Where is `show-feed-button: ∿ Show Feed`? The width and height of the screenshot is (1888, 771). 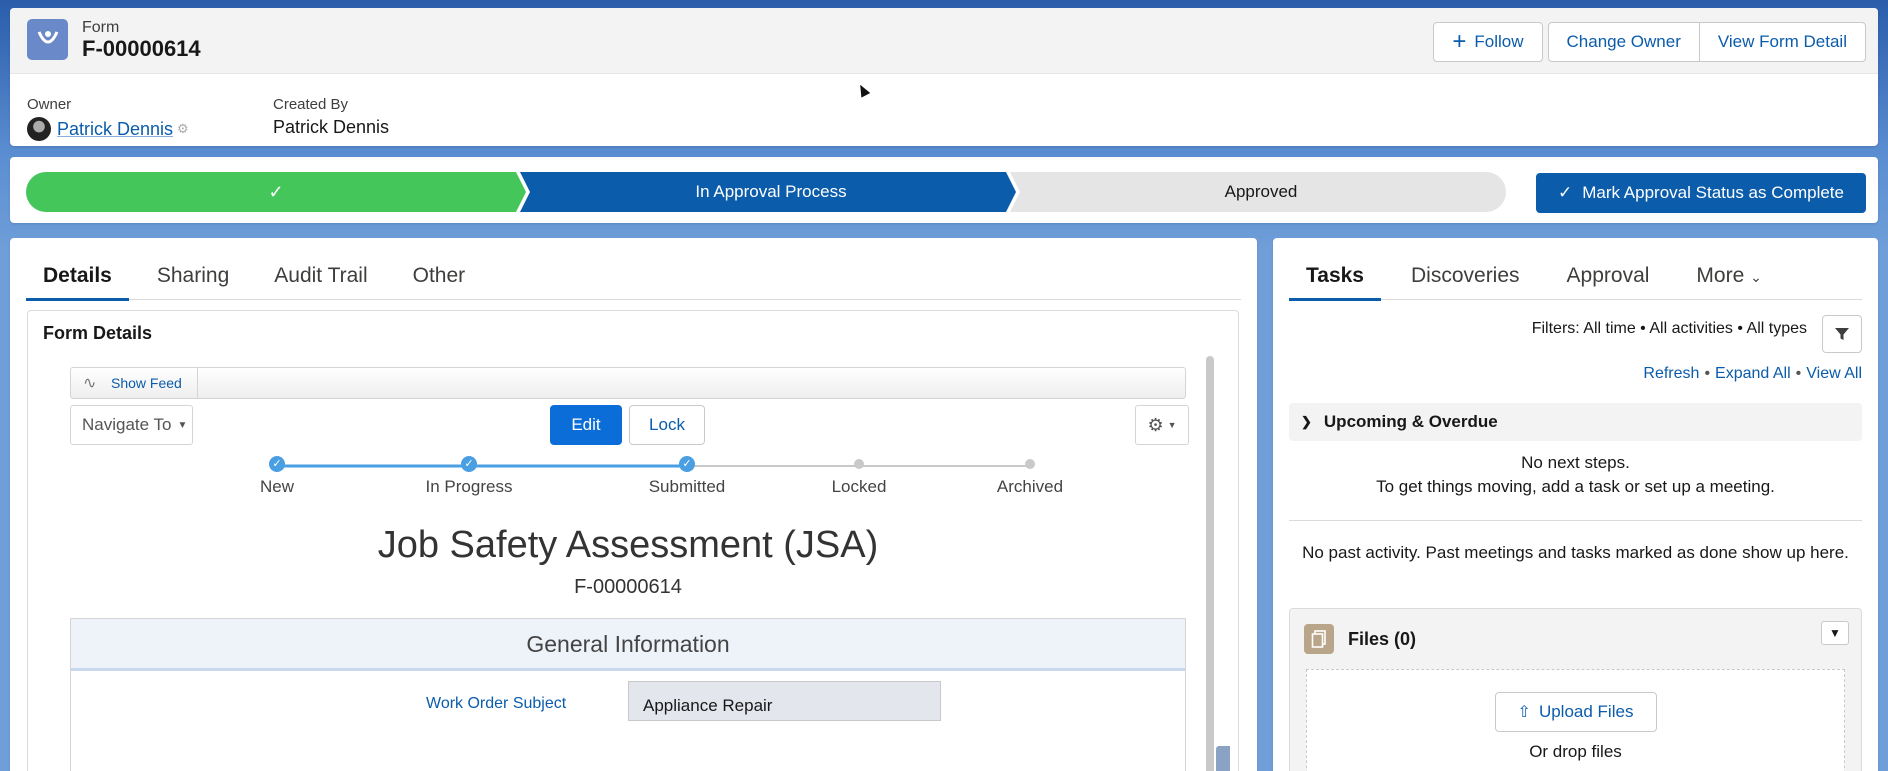 show-feed-button: ∿ Show Feed is located at coordinates (134, 383).